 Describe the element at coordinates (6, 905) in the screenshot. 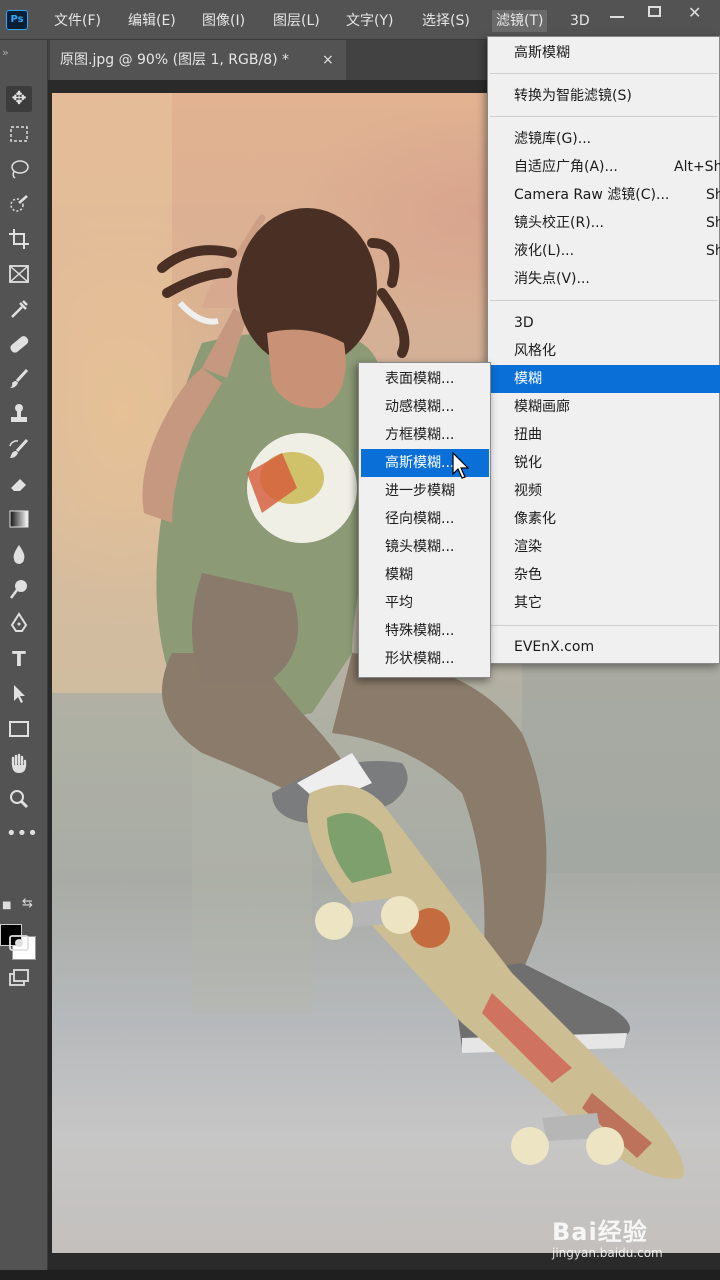

I see `default-colors-icon: ■` at that location.